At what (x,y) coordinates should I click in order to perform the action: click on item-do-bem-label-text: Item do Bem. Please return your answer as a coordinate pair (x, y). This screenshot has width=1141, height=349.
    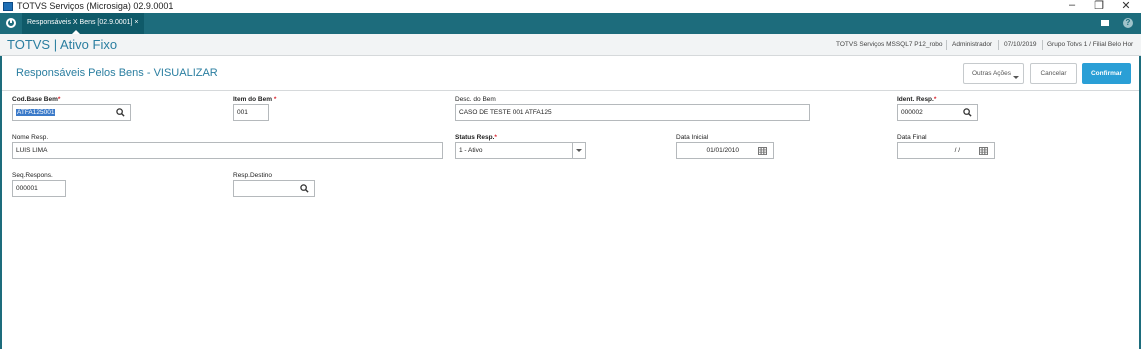
    Looking at the image, I should click on (253, 99).